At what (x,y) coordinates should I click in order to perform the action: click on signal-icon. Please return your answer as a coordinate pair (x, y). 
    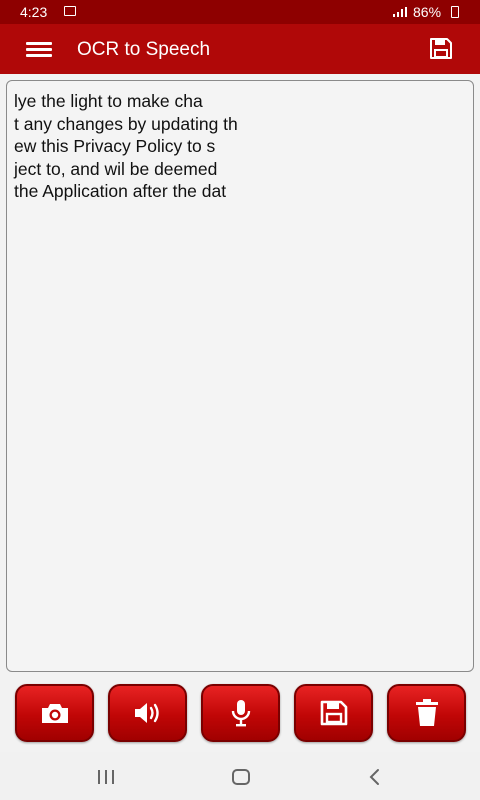
    Looking at the image, I should click on (400, 12).